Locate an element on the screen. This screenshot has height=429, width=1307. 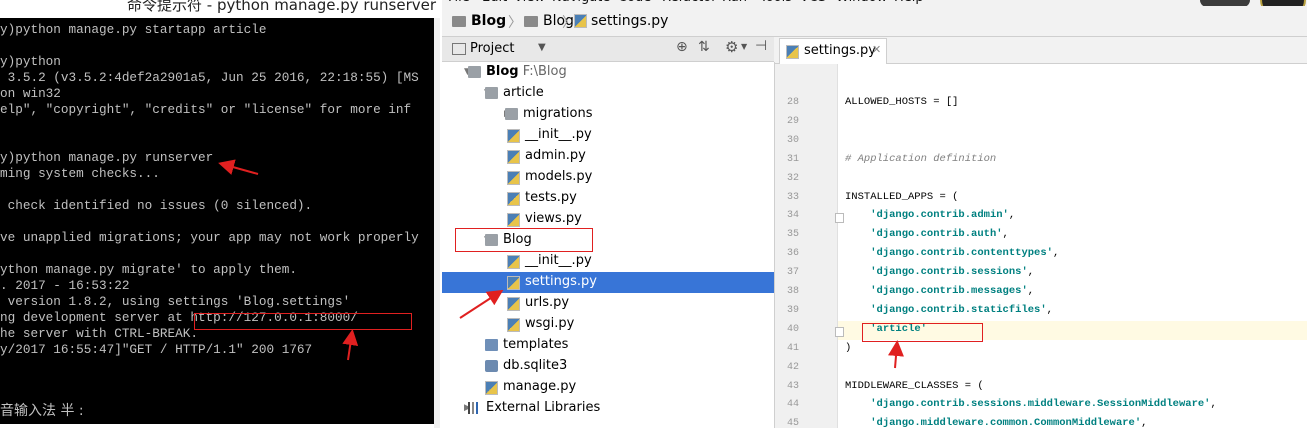
menu-view: View is located at coordinates (529, 2).